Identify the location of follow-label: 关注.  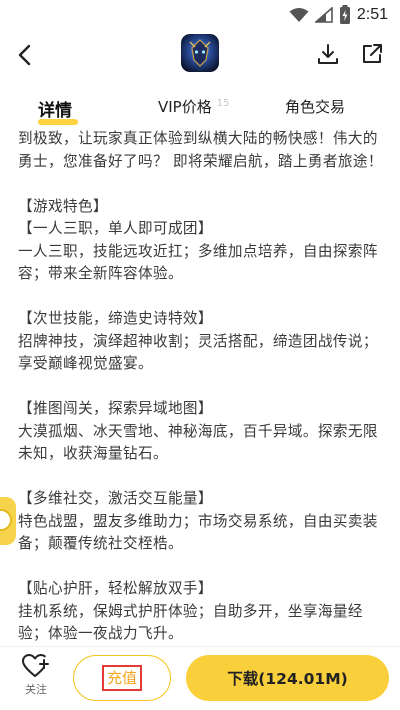
(36, 689).